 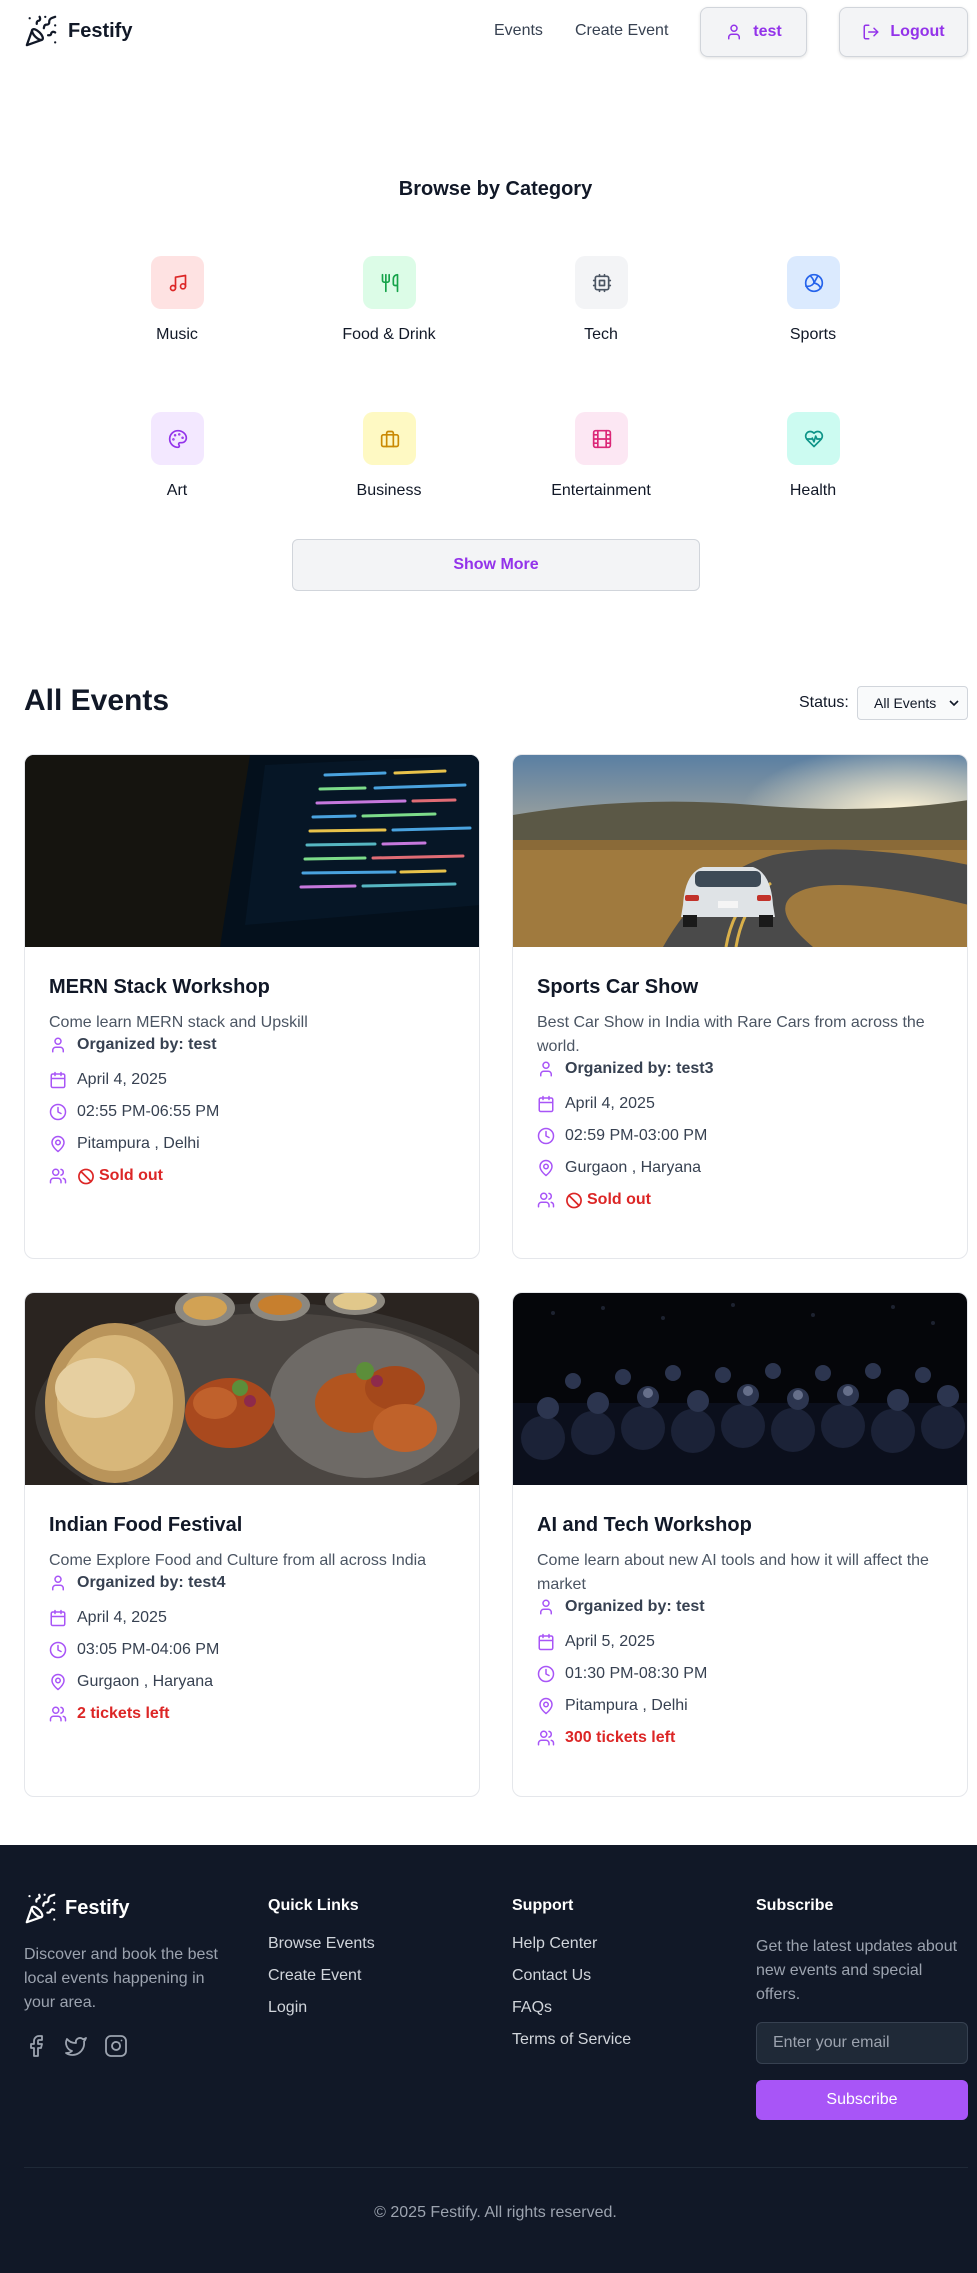 I want to click on chevron-down-icon, so click(x=954, y=703).